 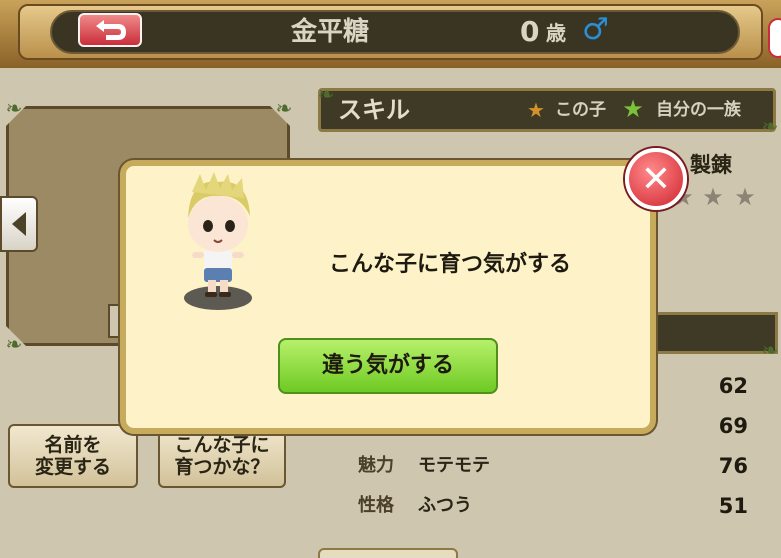 What do you see at coordinates (376, 465) in the screenshot?
I see `stat-label: 魅力` at bounding box center [376, 465].